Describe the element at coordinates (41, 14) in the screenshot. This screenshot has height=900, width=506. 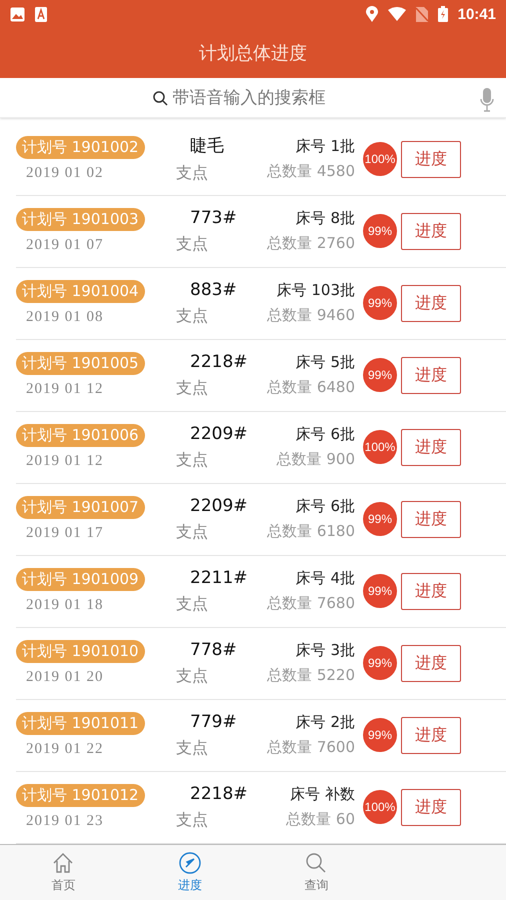
I see `app-icon` at that location.